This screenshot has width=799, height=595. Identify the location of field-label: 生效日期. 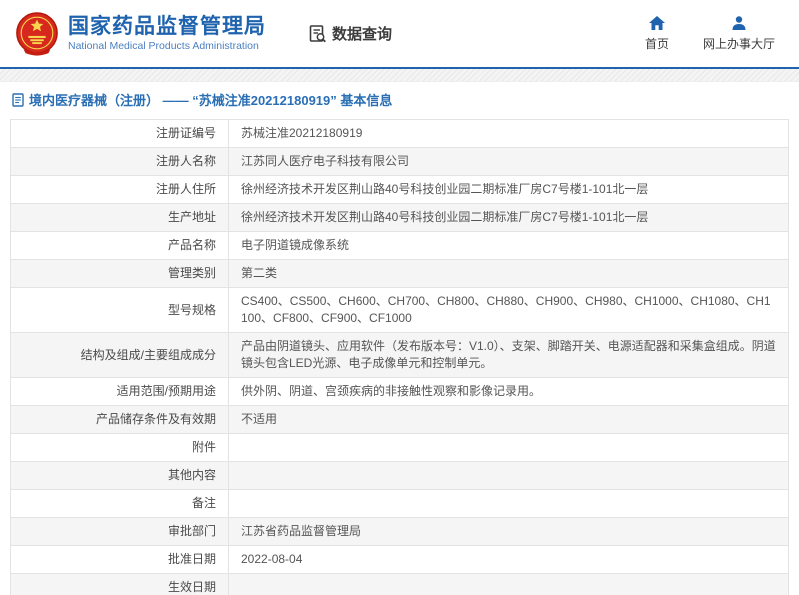
(119, 584).